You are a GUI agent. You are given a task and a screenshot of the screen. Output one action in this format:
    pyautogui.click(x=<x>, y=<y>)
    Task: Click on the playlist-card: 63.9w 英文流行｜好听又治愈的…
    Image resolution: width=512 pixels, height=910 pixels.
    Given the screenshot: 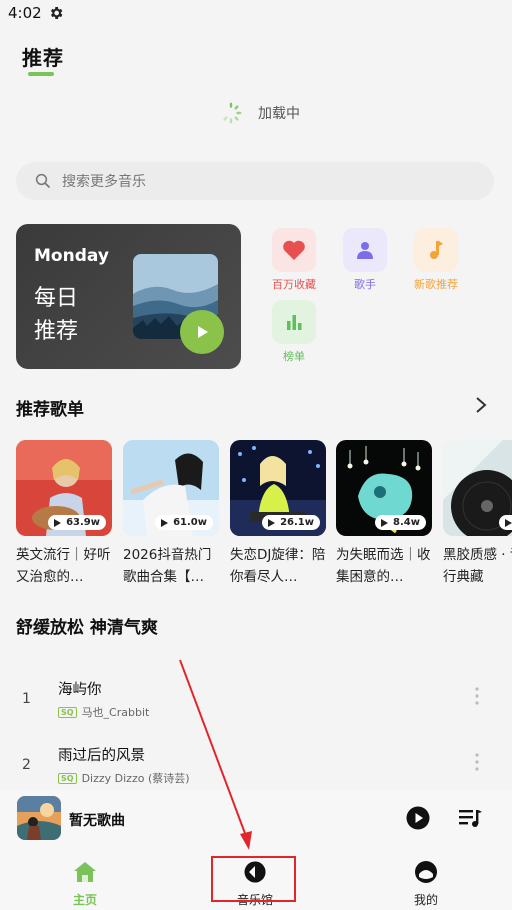 What is the action you would take?
    pyautogui.click(x=64, y=514)
    